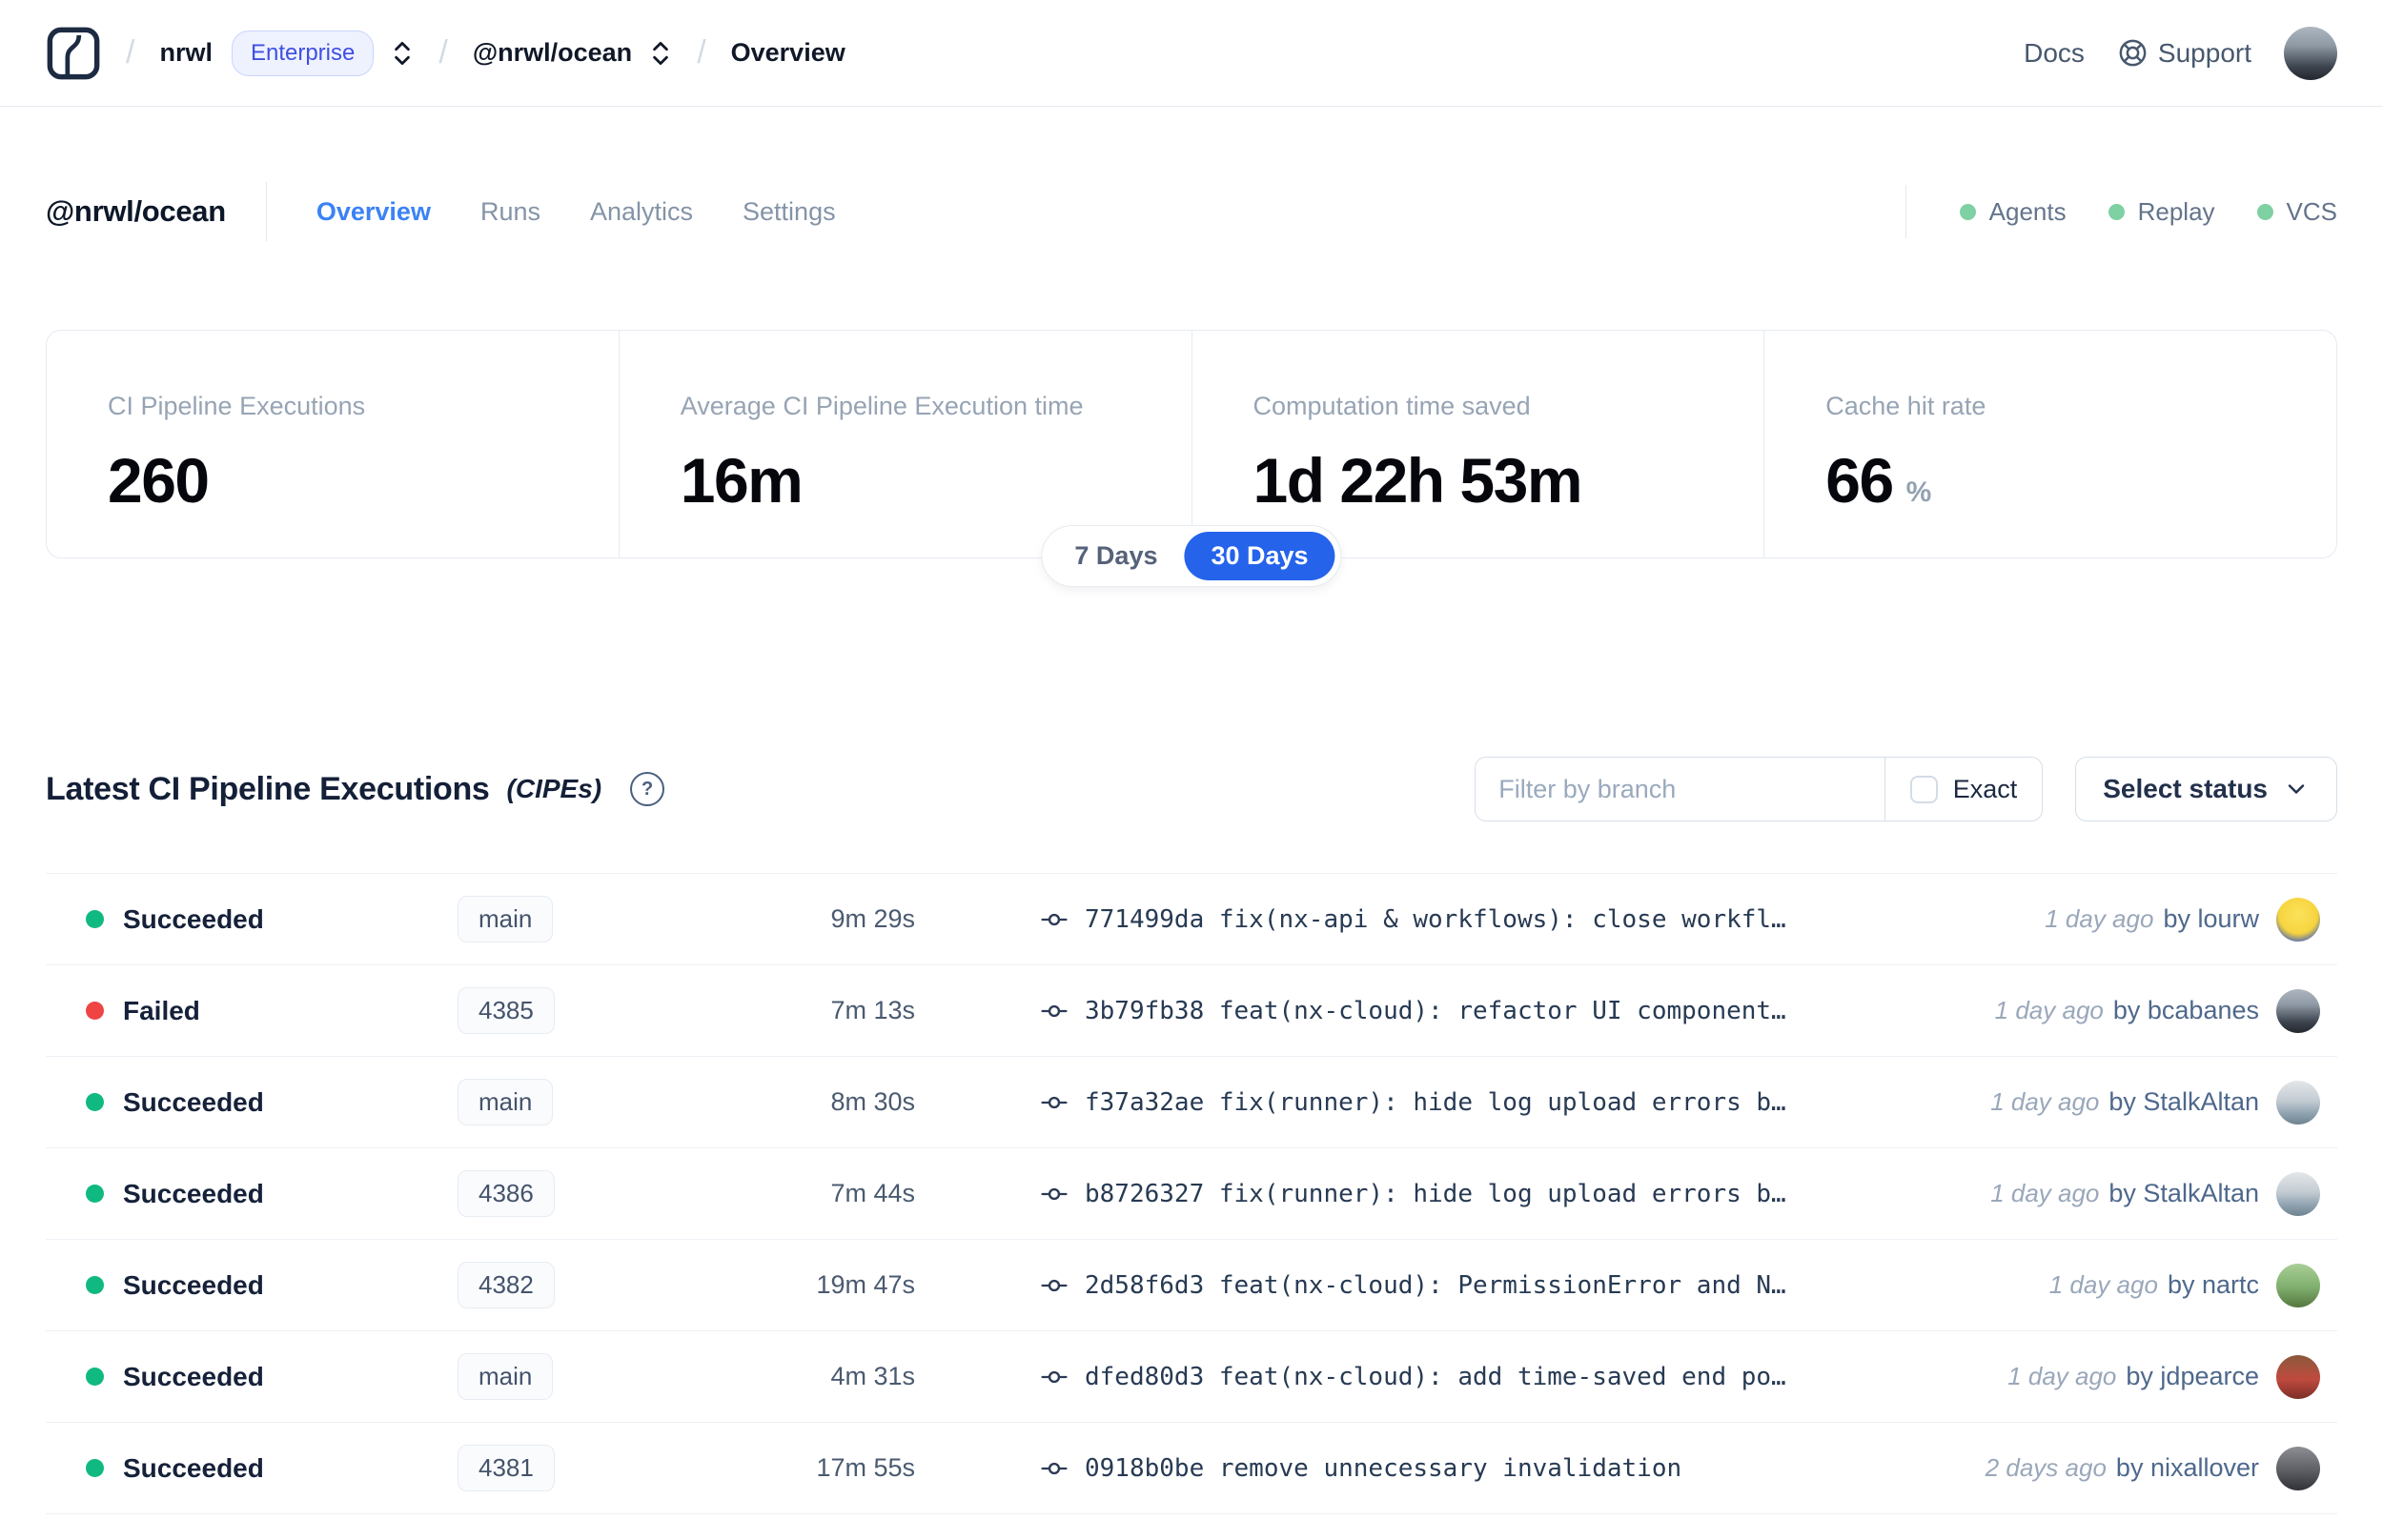  I want to click on section-title-suffix: (CIPEs), so click(554, 788).